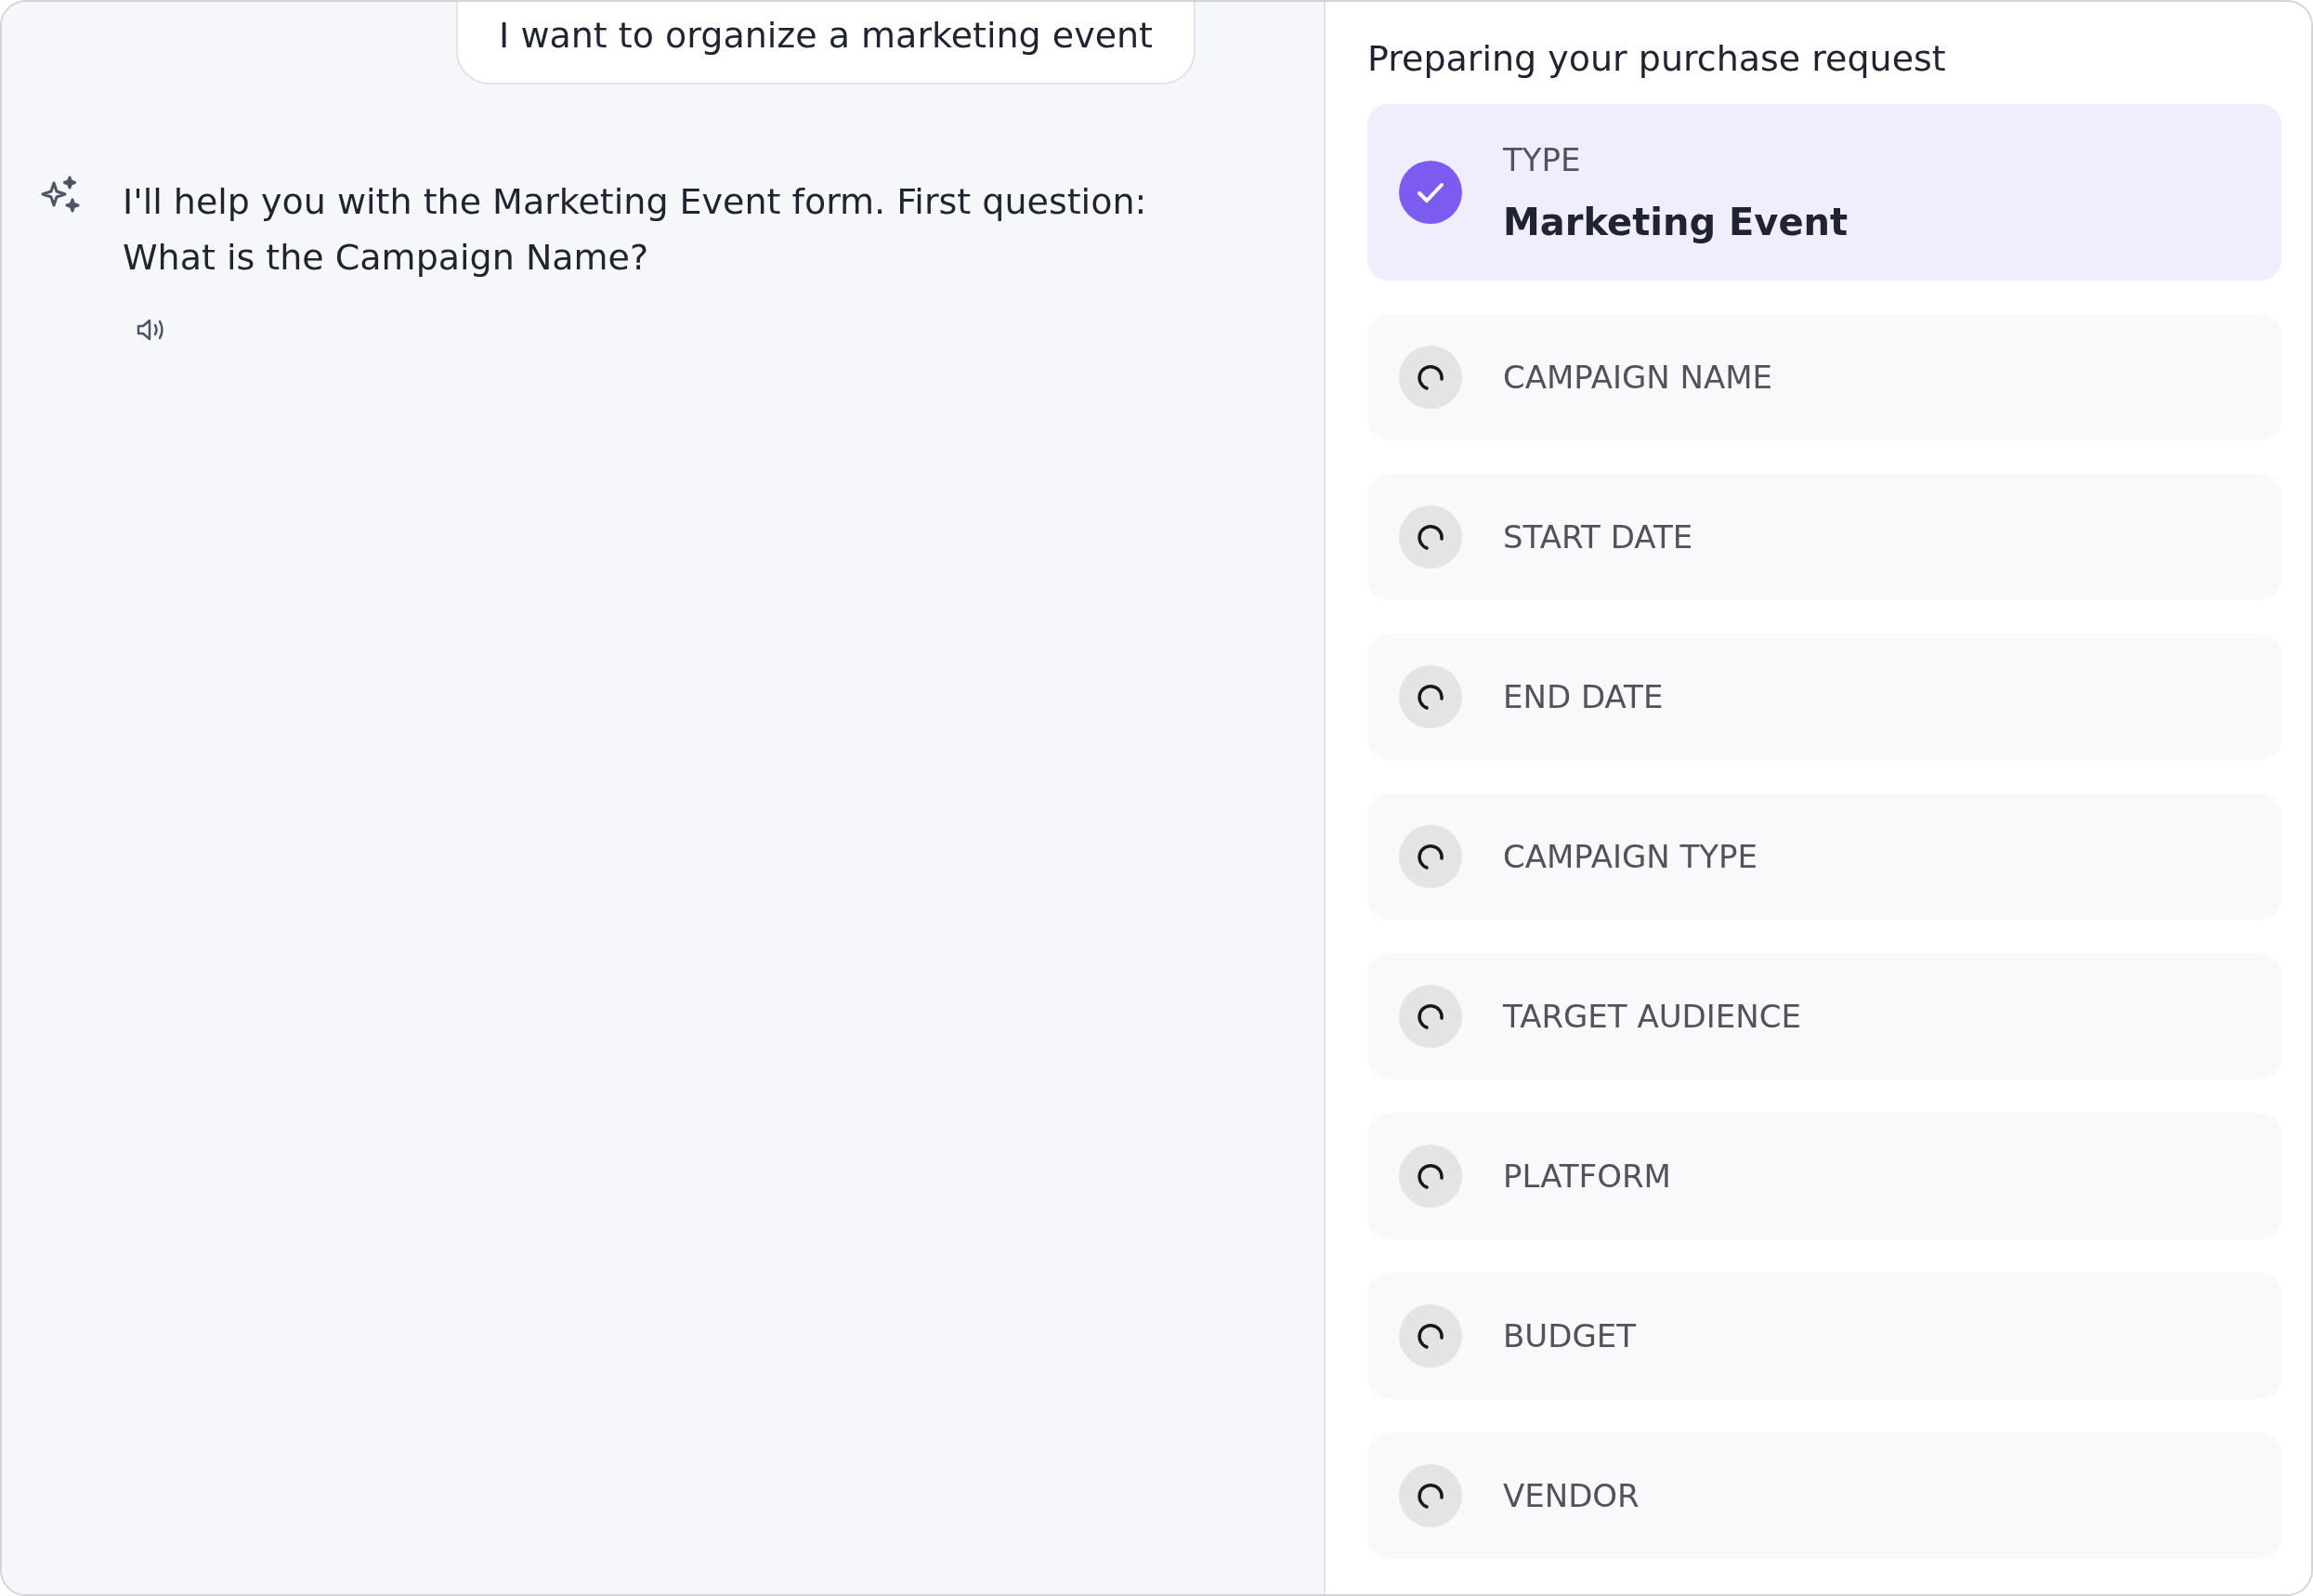  Describe the element at coordinates (1583, 697) in the screenshot. I see `field-label: END DATE` at that location.